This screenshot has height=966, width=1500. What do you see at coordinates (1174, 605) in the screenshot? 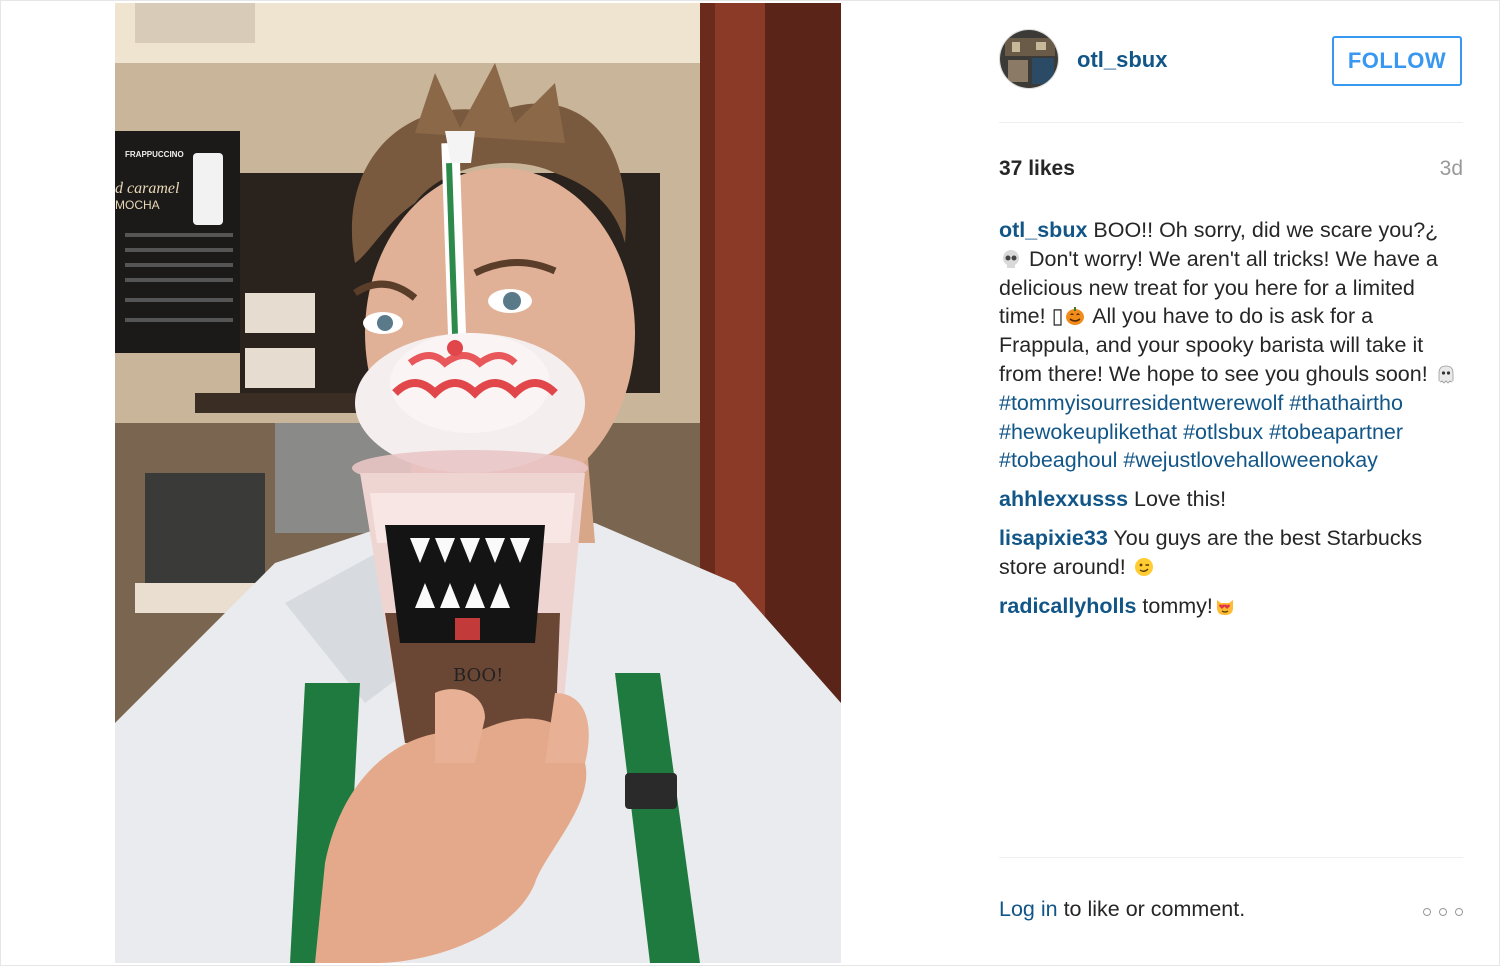
I see `comment-text: tommy!` at bounding box center [1174, 605].